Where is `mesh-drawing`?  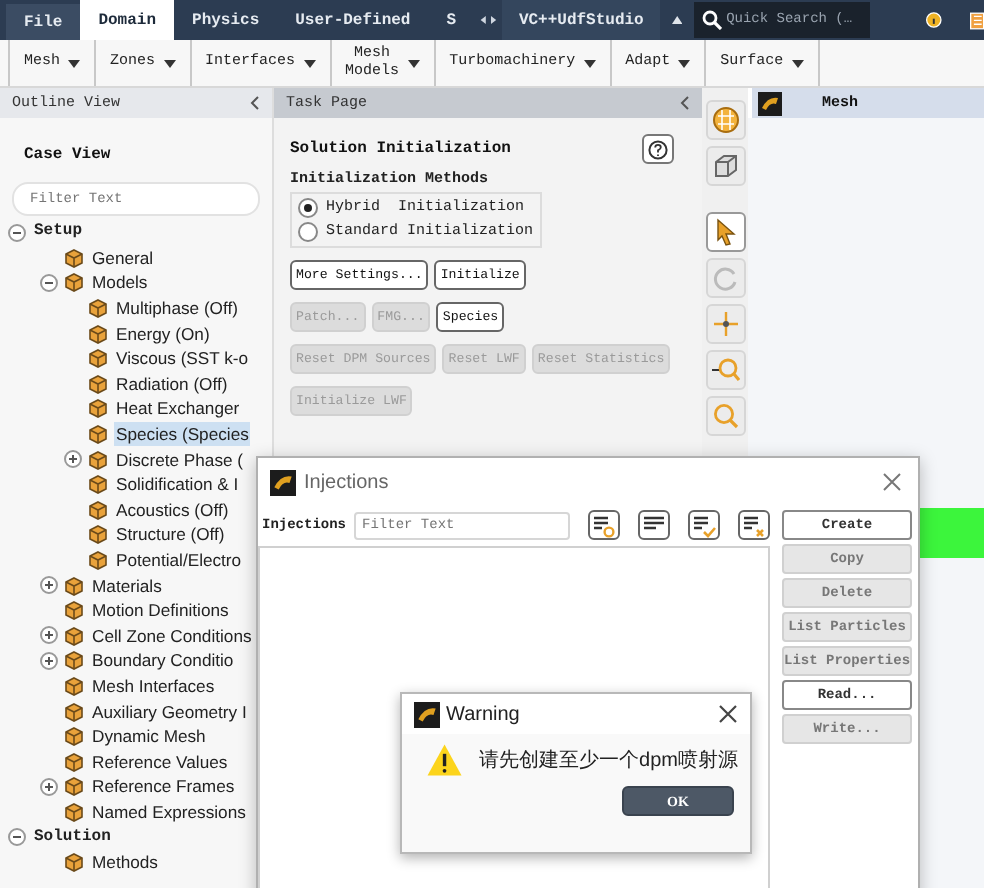 mesh-drawing is located at coordinates (951, 533).